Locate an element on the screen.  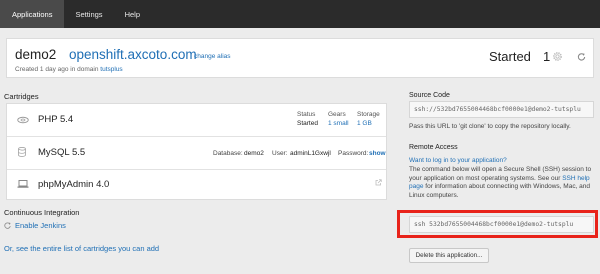
login-help-link: Want to log in to your application? is located at coordinates (501, 161).